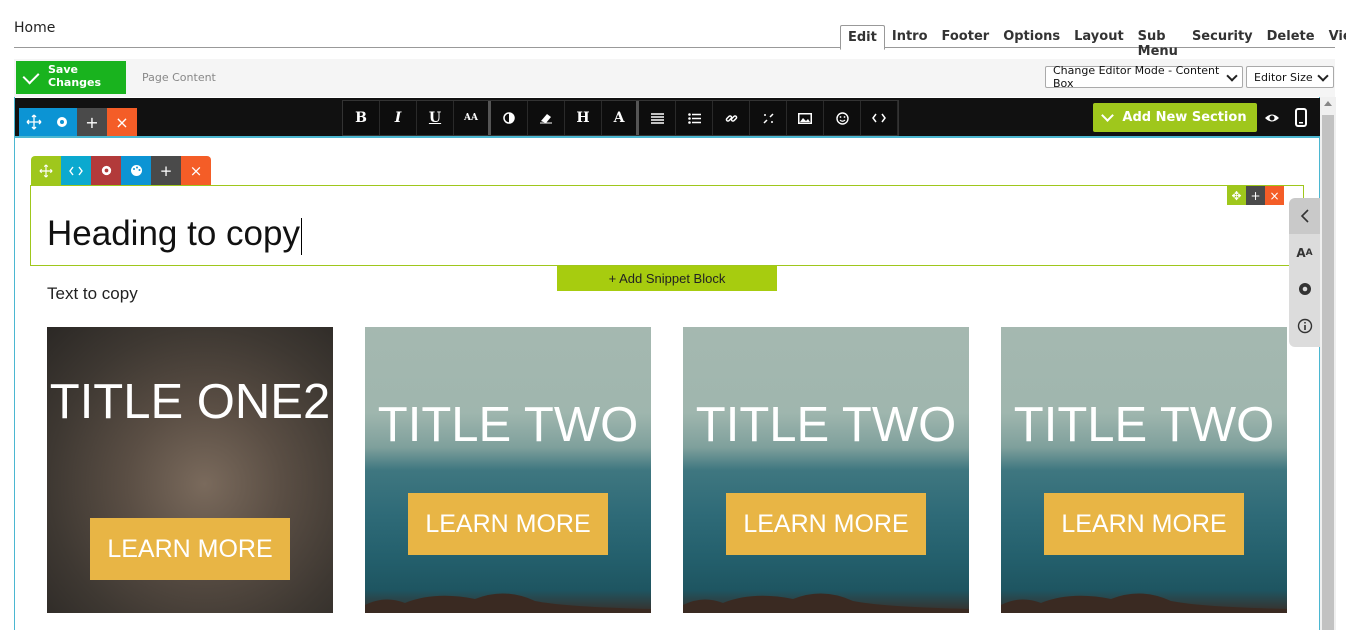  What do you see at coordinates (879, 118) in the screenshot?
I see `code-icon` at bounding box center [879, 118].